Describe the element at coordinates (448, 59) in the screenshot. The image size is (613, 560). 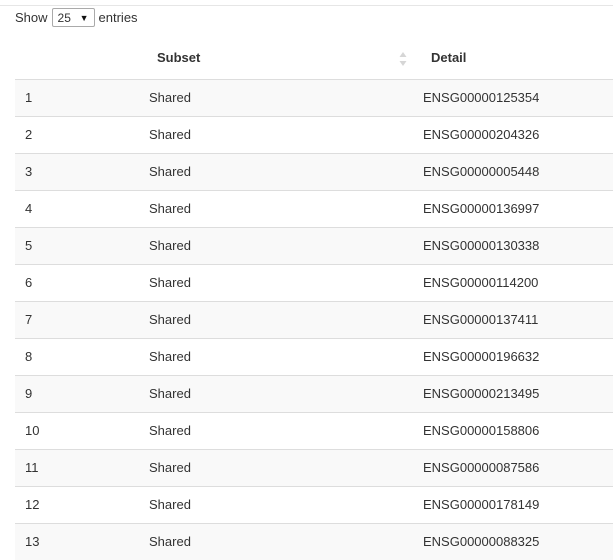
I see `column-header-detail: Detail` at that location.